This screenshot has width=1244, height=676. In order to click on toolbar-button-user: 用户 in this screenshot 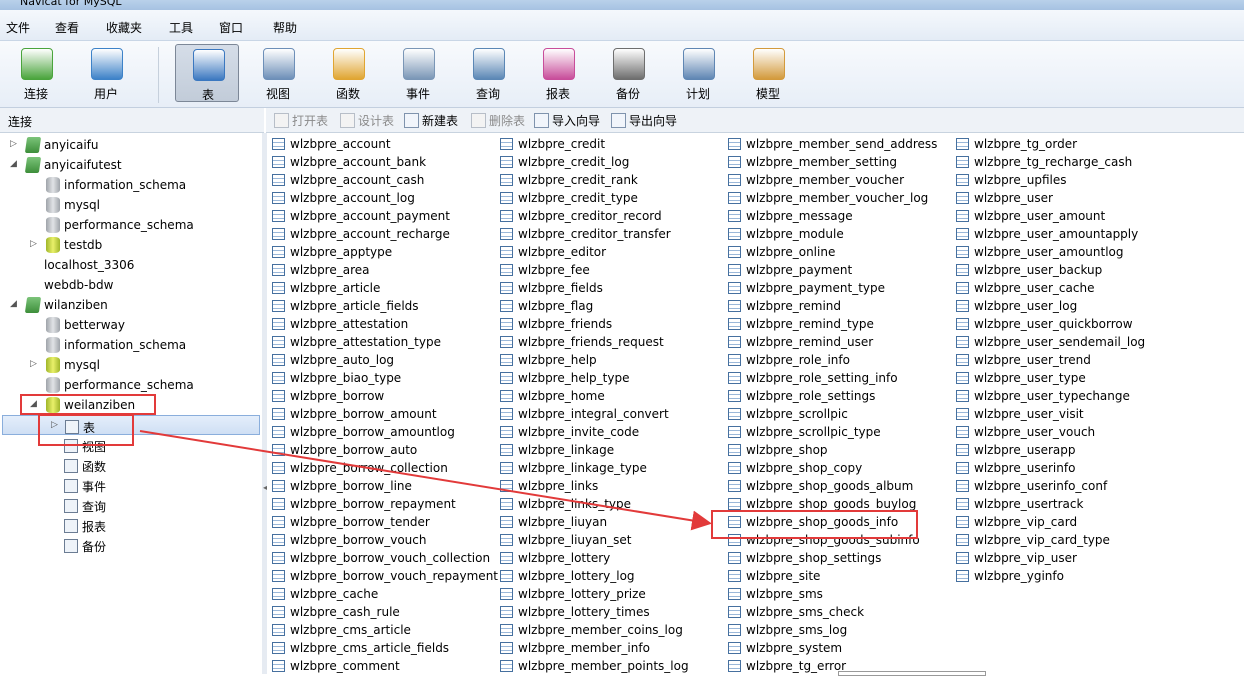, I will do `click(106, 73)`.